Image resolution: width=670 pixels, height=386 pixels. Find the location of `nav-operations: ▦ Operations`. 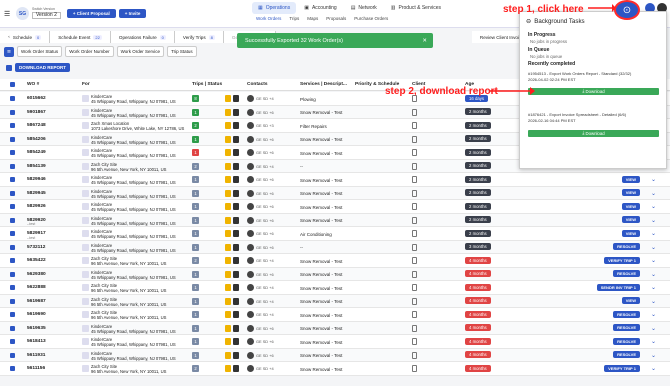

nav-operations: ▦ Operations is located at coordinates (274, 8).